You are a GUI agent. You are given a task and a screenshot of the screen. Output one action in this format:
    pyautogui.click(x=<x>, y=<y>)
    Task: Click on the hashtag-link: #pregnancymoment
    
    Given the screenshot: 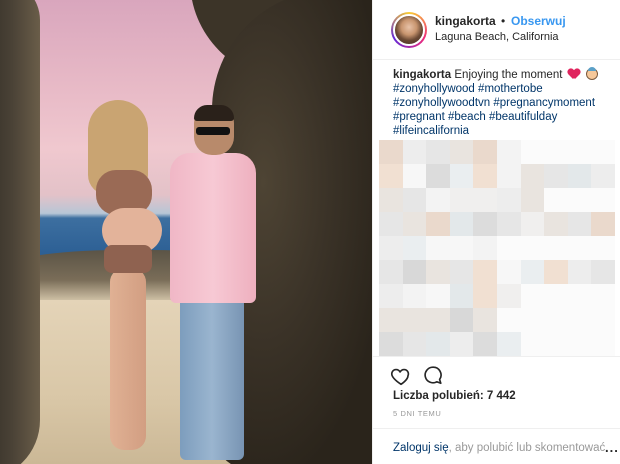 What is the action you would take?
    pyautogui.click(x=544, y=103)
    